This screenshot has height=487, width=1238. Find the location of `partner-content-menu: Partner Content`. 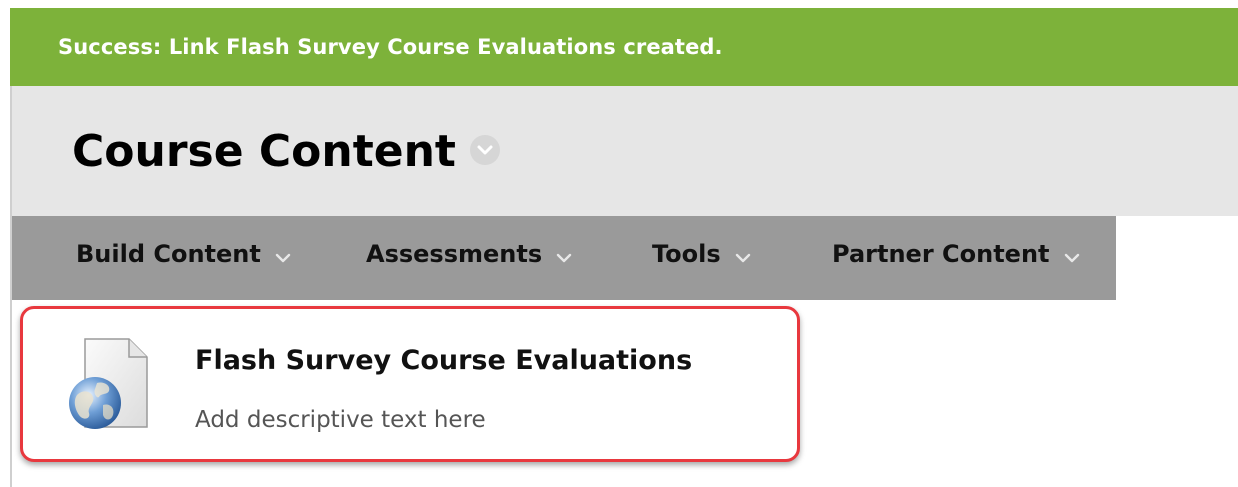

partner-content-menu: Partner Content is located at coordinates (956, 254).